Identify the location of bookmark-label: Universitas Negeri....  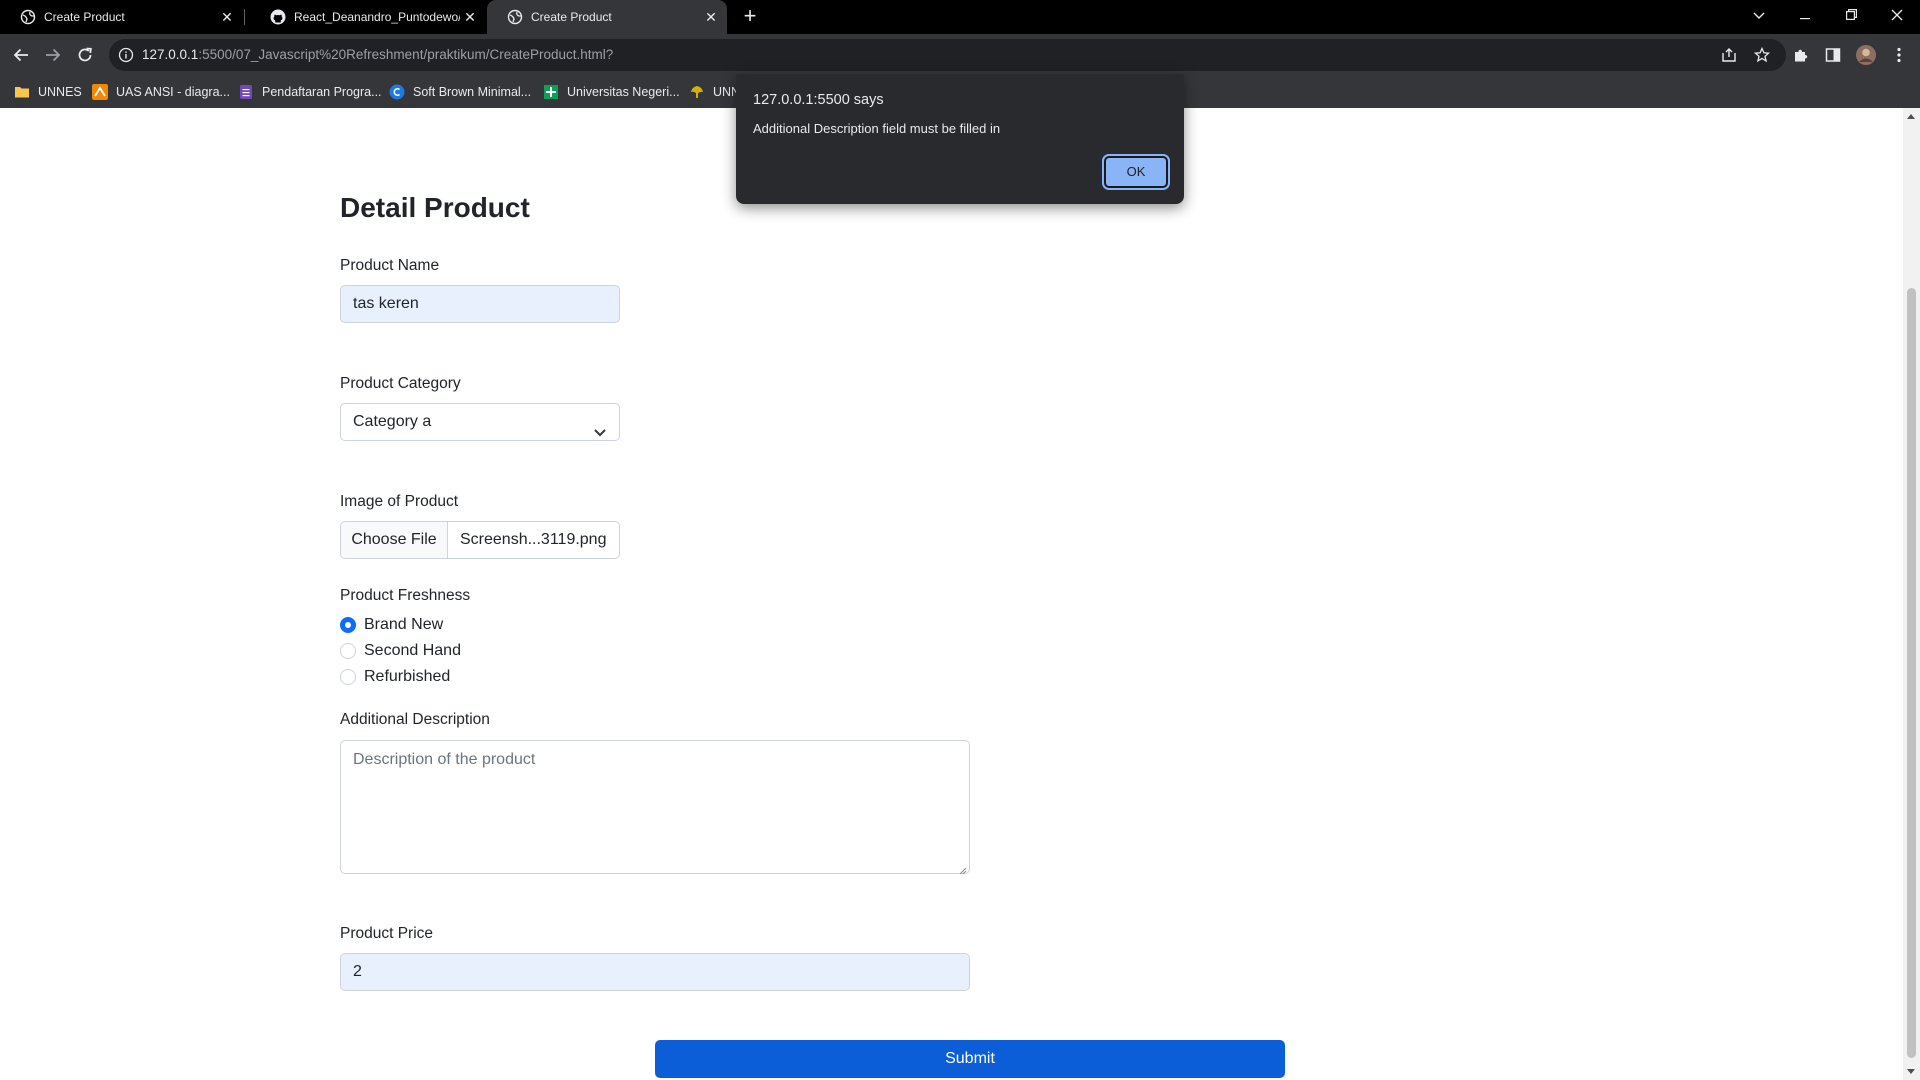
(623, 92).